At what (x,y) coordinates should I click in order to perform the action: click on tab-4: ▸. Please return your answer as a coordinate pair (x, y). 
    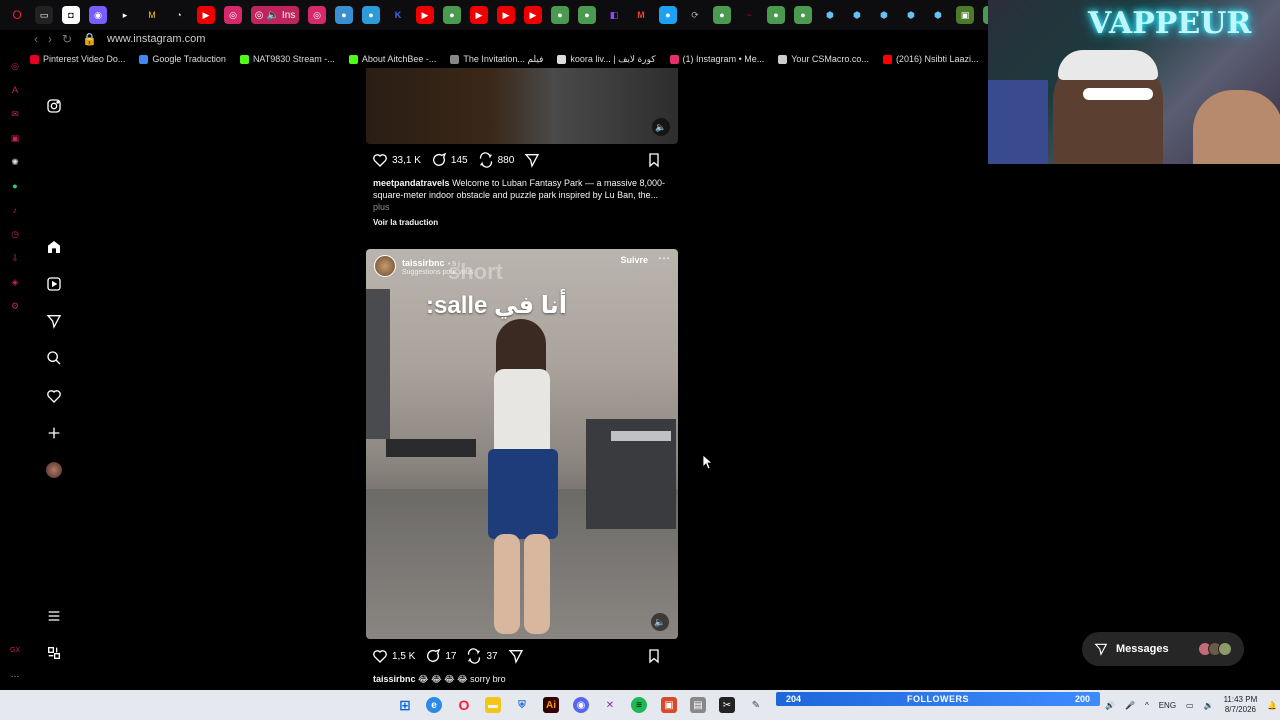
    Looking at the image, I should click on (125, 15).